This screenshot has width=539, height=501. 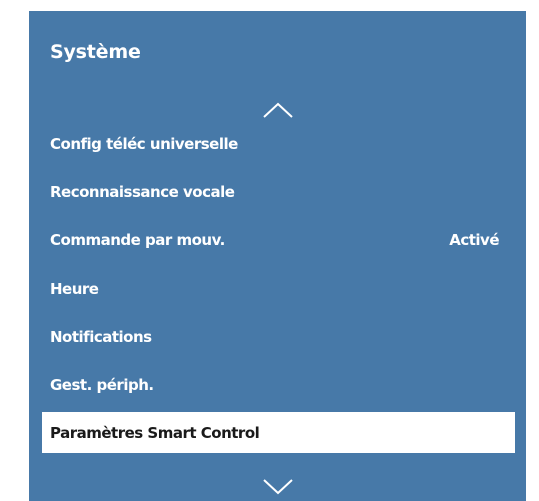 I want to click on chevron-up-icon, so click(x=278, y=110).